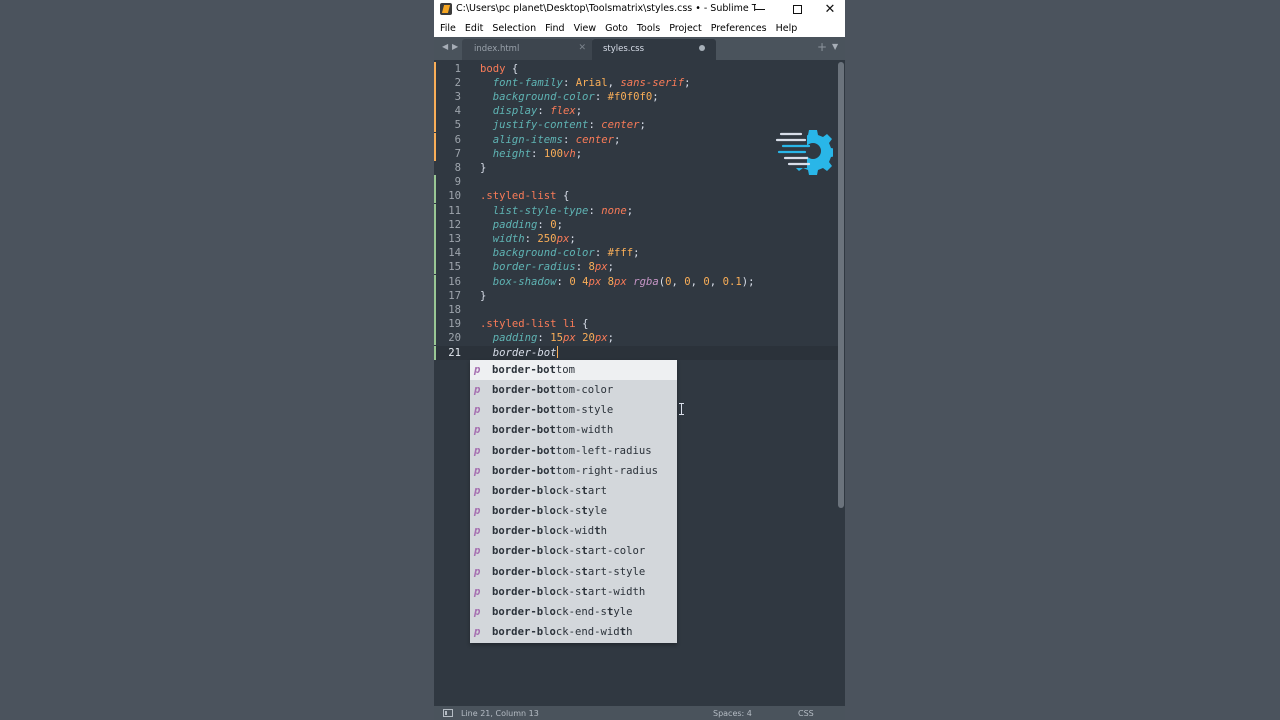 The width and height of the screenshot is (1280, 720). What do you see at coordinates (454, 196) in the screenshot?
I see `line-number: 10` at bounding box center [454, 196].